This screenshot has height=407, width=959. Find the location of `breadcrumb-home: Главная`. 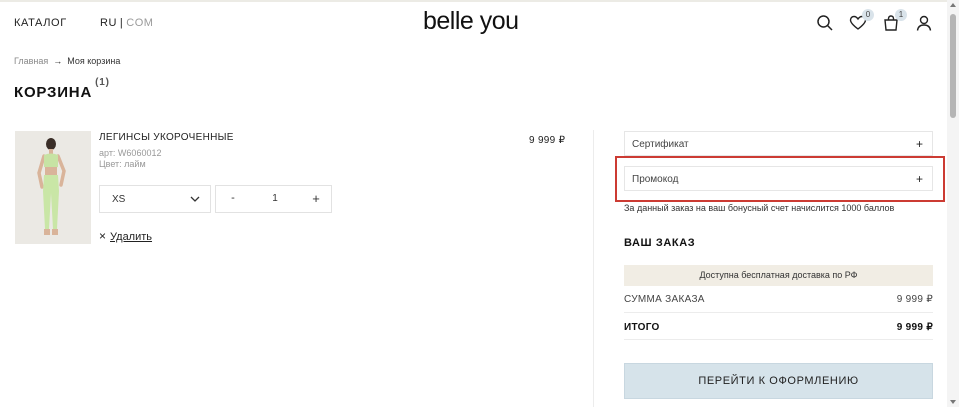

breadcrumb-home: Главная is located at coordinates (31, 61).